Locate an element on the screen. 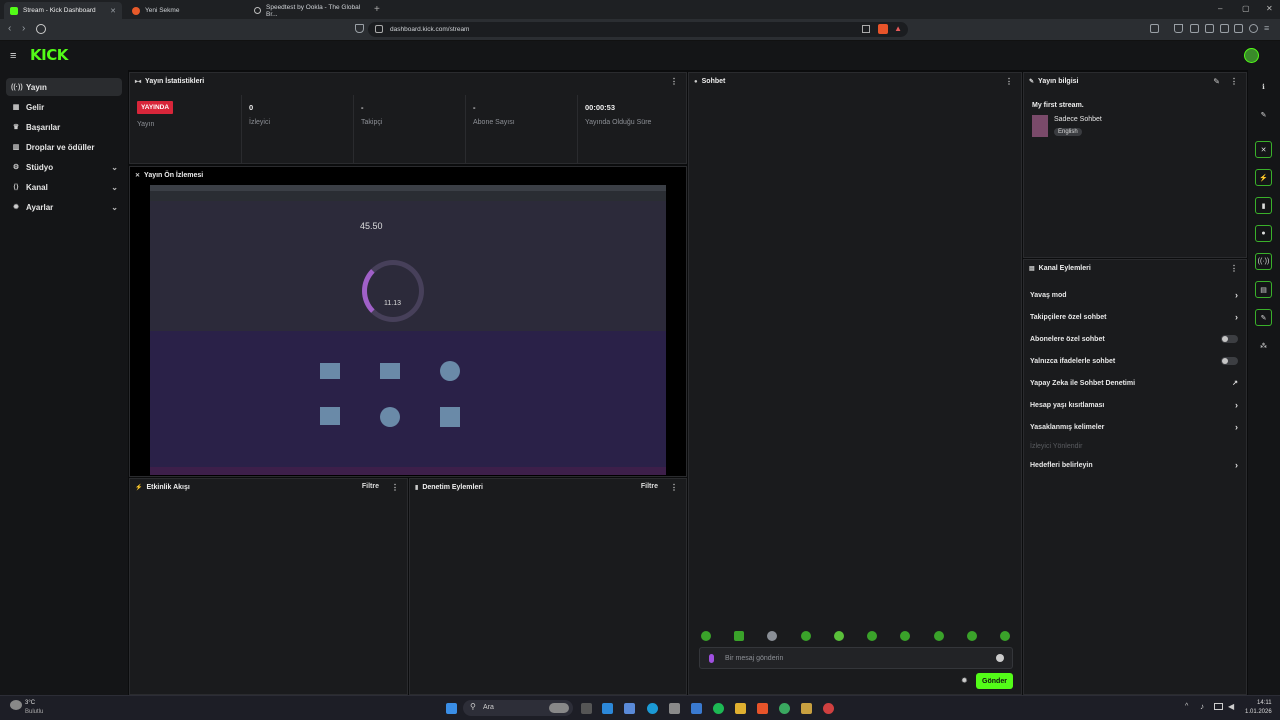  sidebar-item-kanal: ⟨⟩ Kanal ⌄ is located at coordinates (64, 187).